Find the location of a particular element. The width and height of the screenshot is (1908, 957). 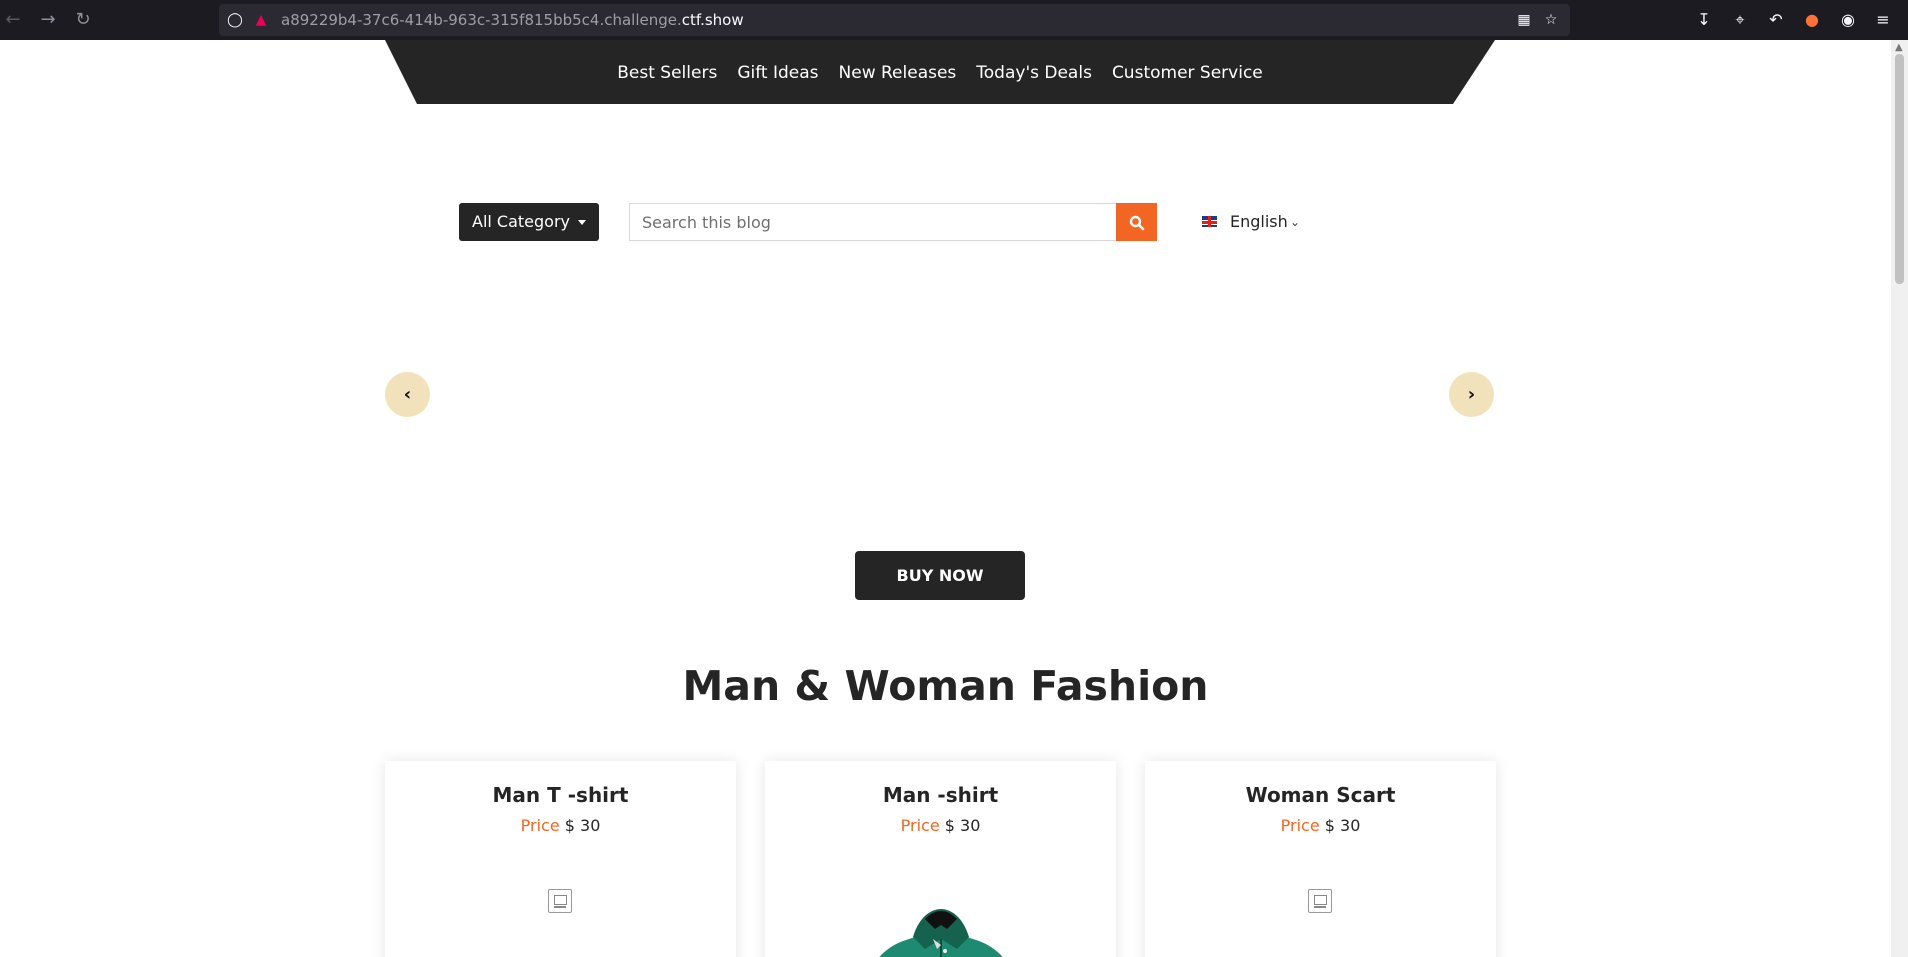

nav-item-gift-ideas: Gift Ideas is located at coordinates (777, 73).